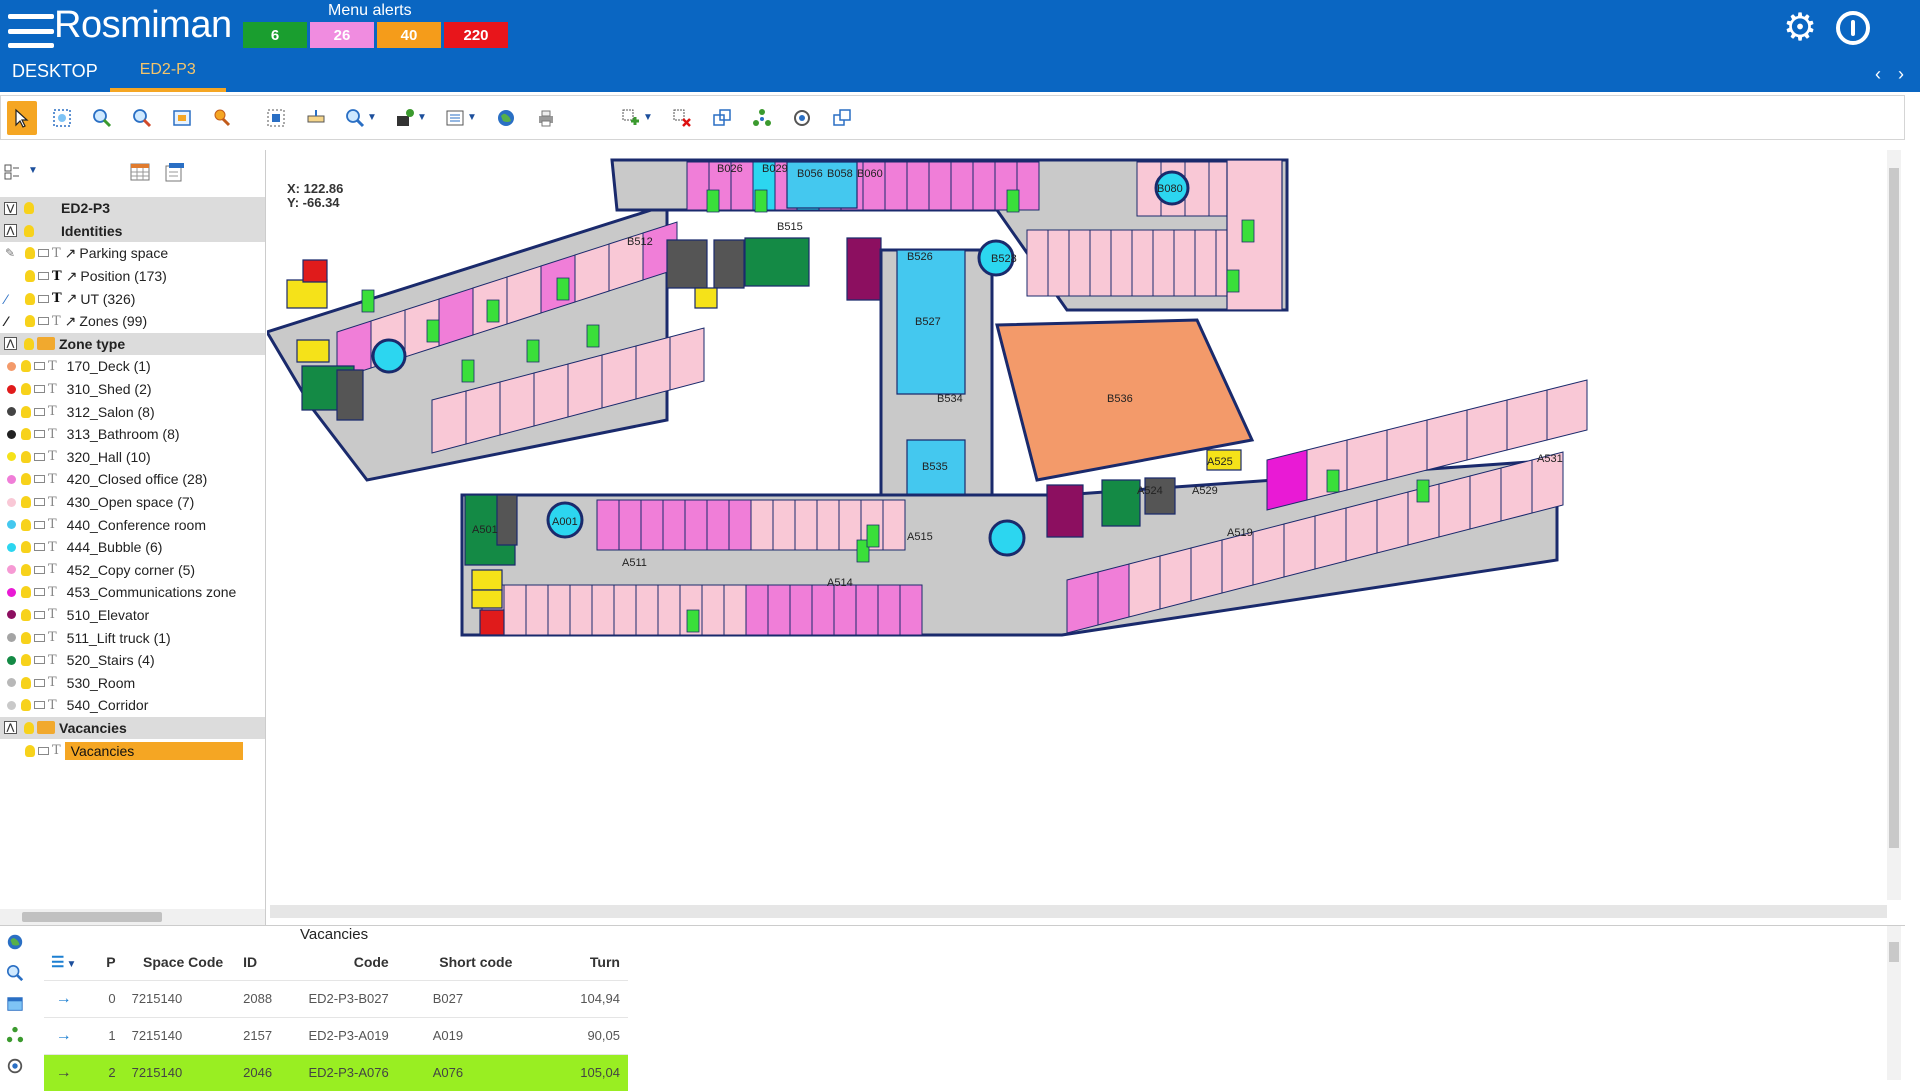  What do you see at coordinates (316, 118) in the screenshot?
I see `measure-button` at bounding box center [316, 118].